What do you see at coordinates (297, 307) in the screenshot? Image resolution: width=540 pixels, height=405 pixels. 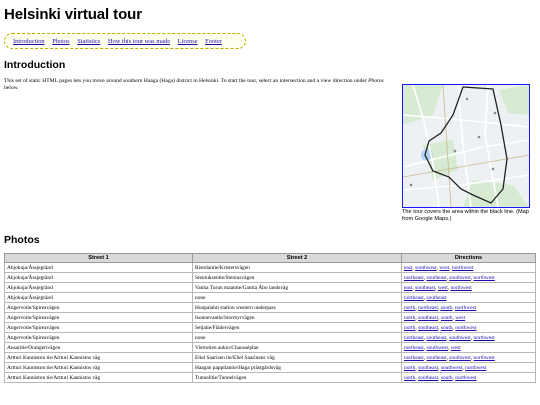 I see `street-2-cell: Huopalahti station western underpass` at bounding box center [297, 307].